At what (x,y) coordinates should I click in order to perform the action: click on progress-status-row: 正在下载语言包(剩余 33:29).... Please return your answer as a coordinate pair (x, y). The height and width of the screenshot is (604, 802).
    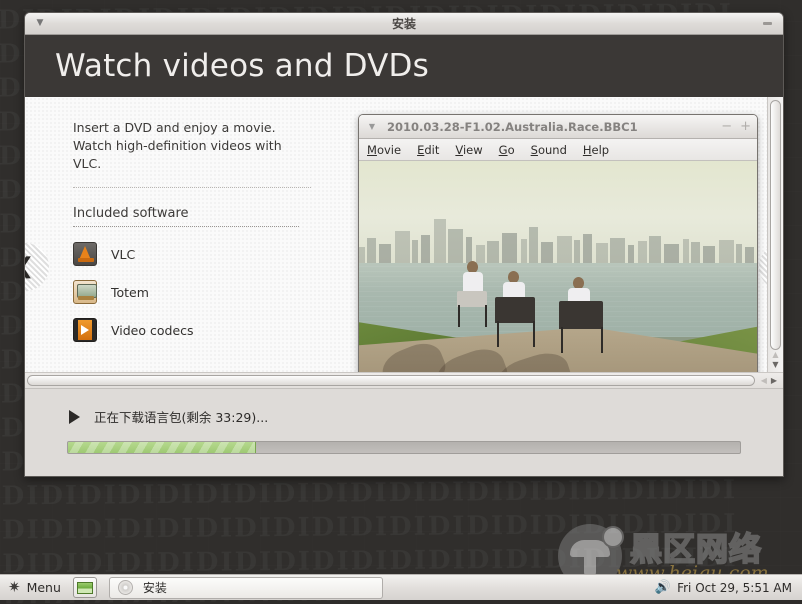
    Looking at the image, I should click on (404, 416).